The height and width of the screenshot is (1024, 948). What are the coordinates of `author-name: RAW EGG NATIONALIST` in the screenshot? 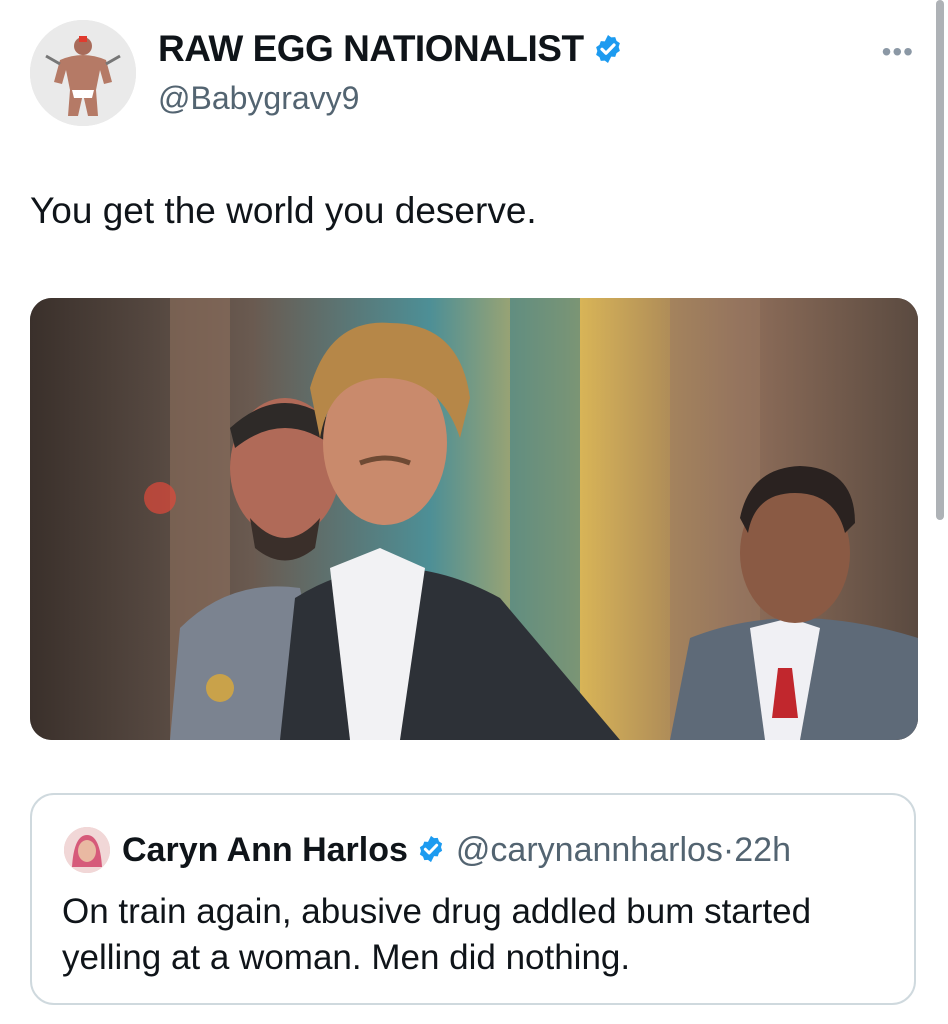 It's located at (391, 49).